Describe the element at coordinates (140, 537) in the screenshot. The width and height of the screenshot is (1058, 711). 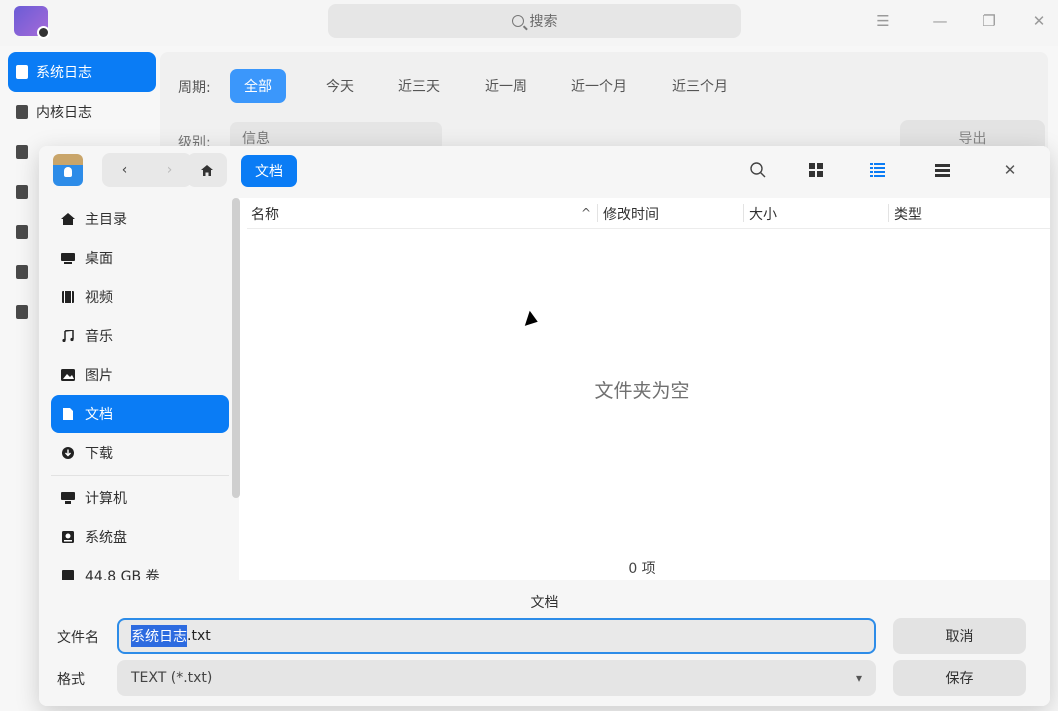
I see `sidebar-item-system-disk: 系统盘` at that location.